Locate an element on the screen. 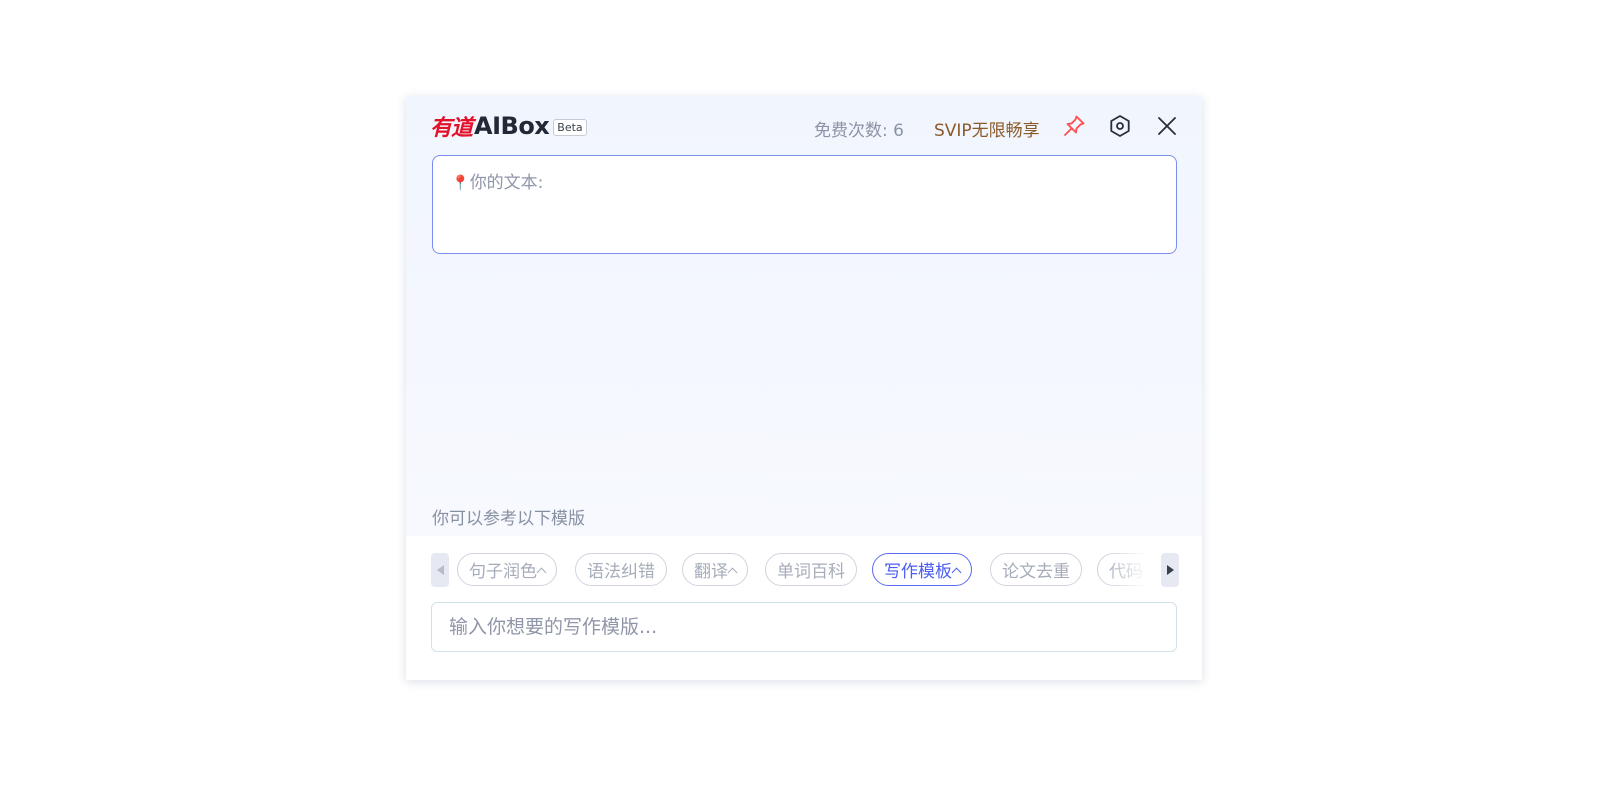 The height and width of the screenshot is (808, 1616). chip-translate: 翻译 is located at coordinates (715, 569).